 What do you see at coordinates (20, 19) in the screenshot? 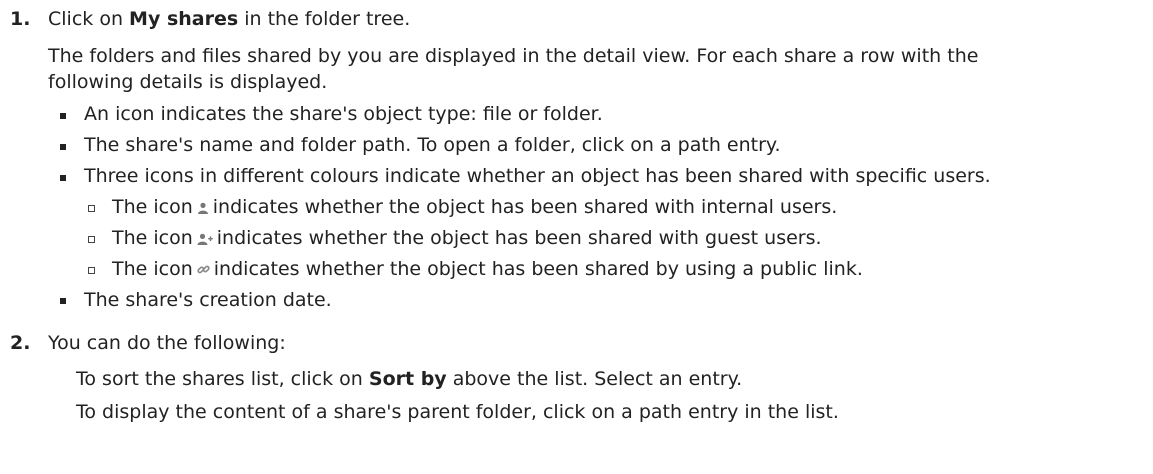
I see `step-number: 1.` at bounding box center [20, 19].